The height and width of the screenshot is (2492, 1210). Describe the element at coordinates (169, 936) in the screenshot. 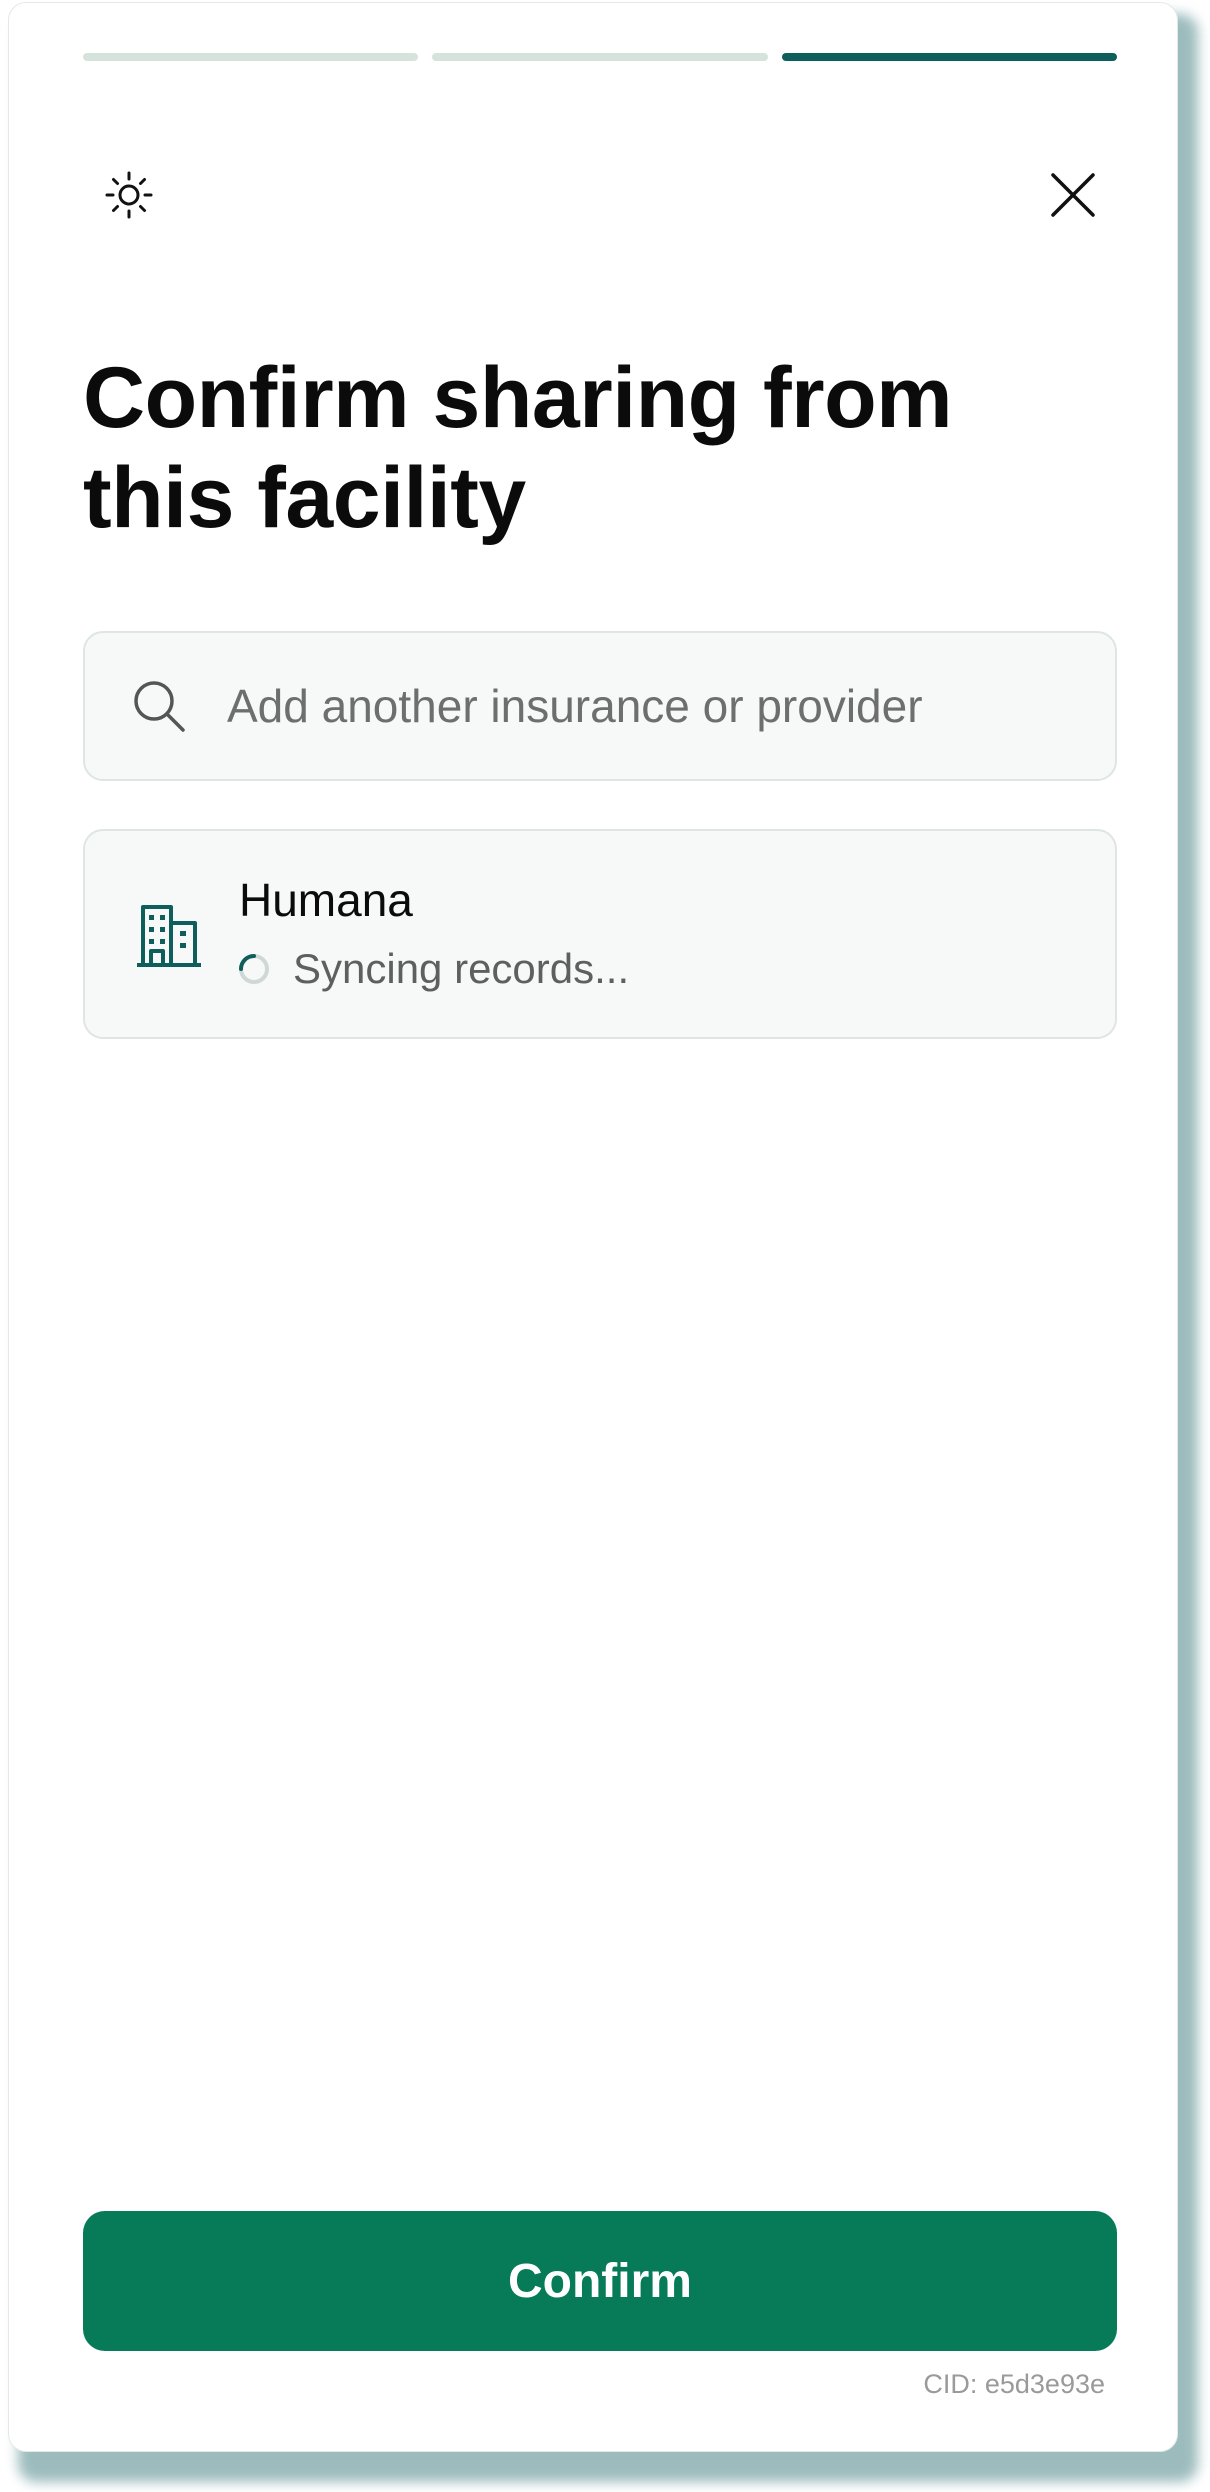

I see `building-icon` at that location.